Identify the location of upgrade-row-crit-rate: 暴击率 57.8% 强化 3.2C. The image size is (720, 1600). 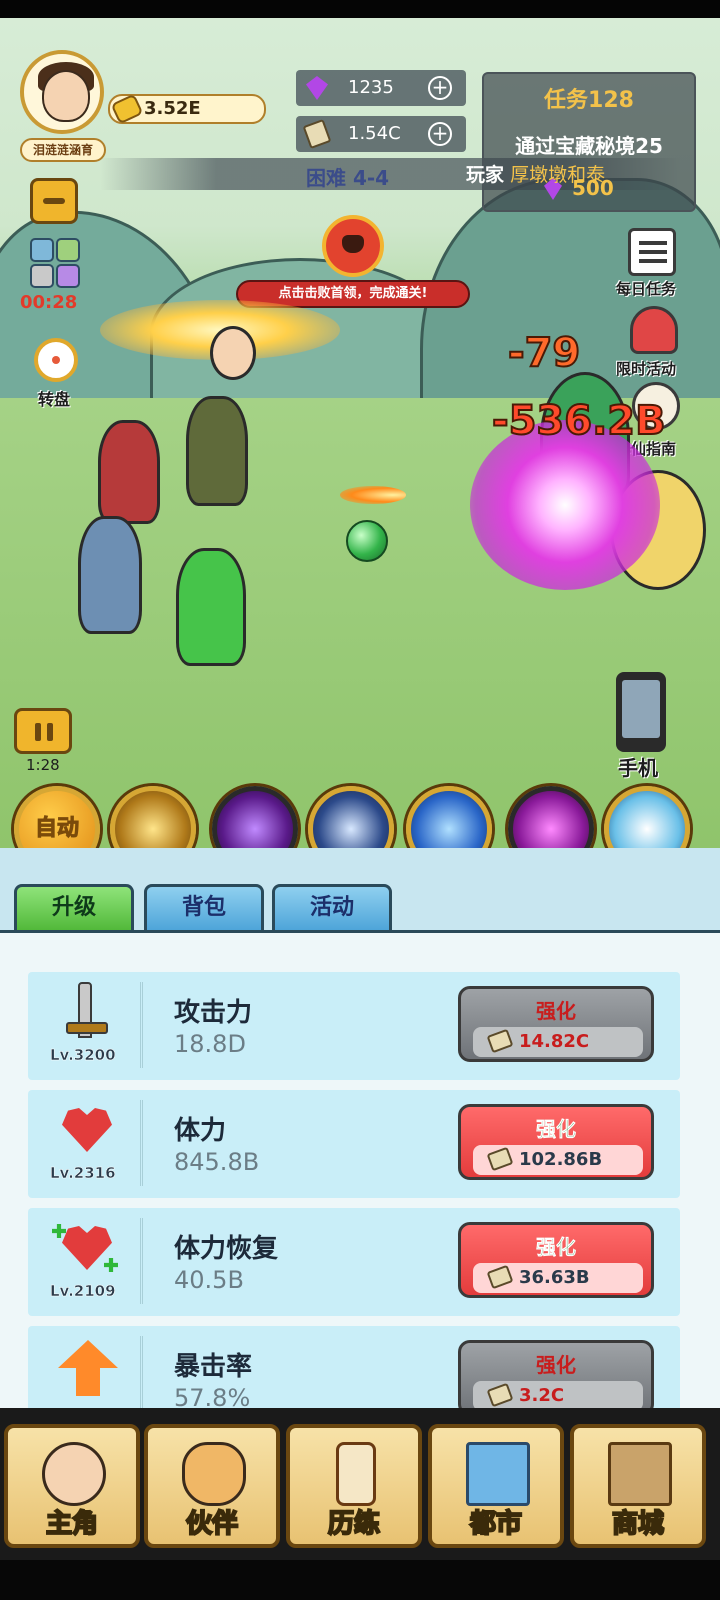
(354, 1367).